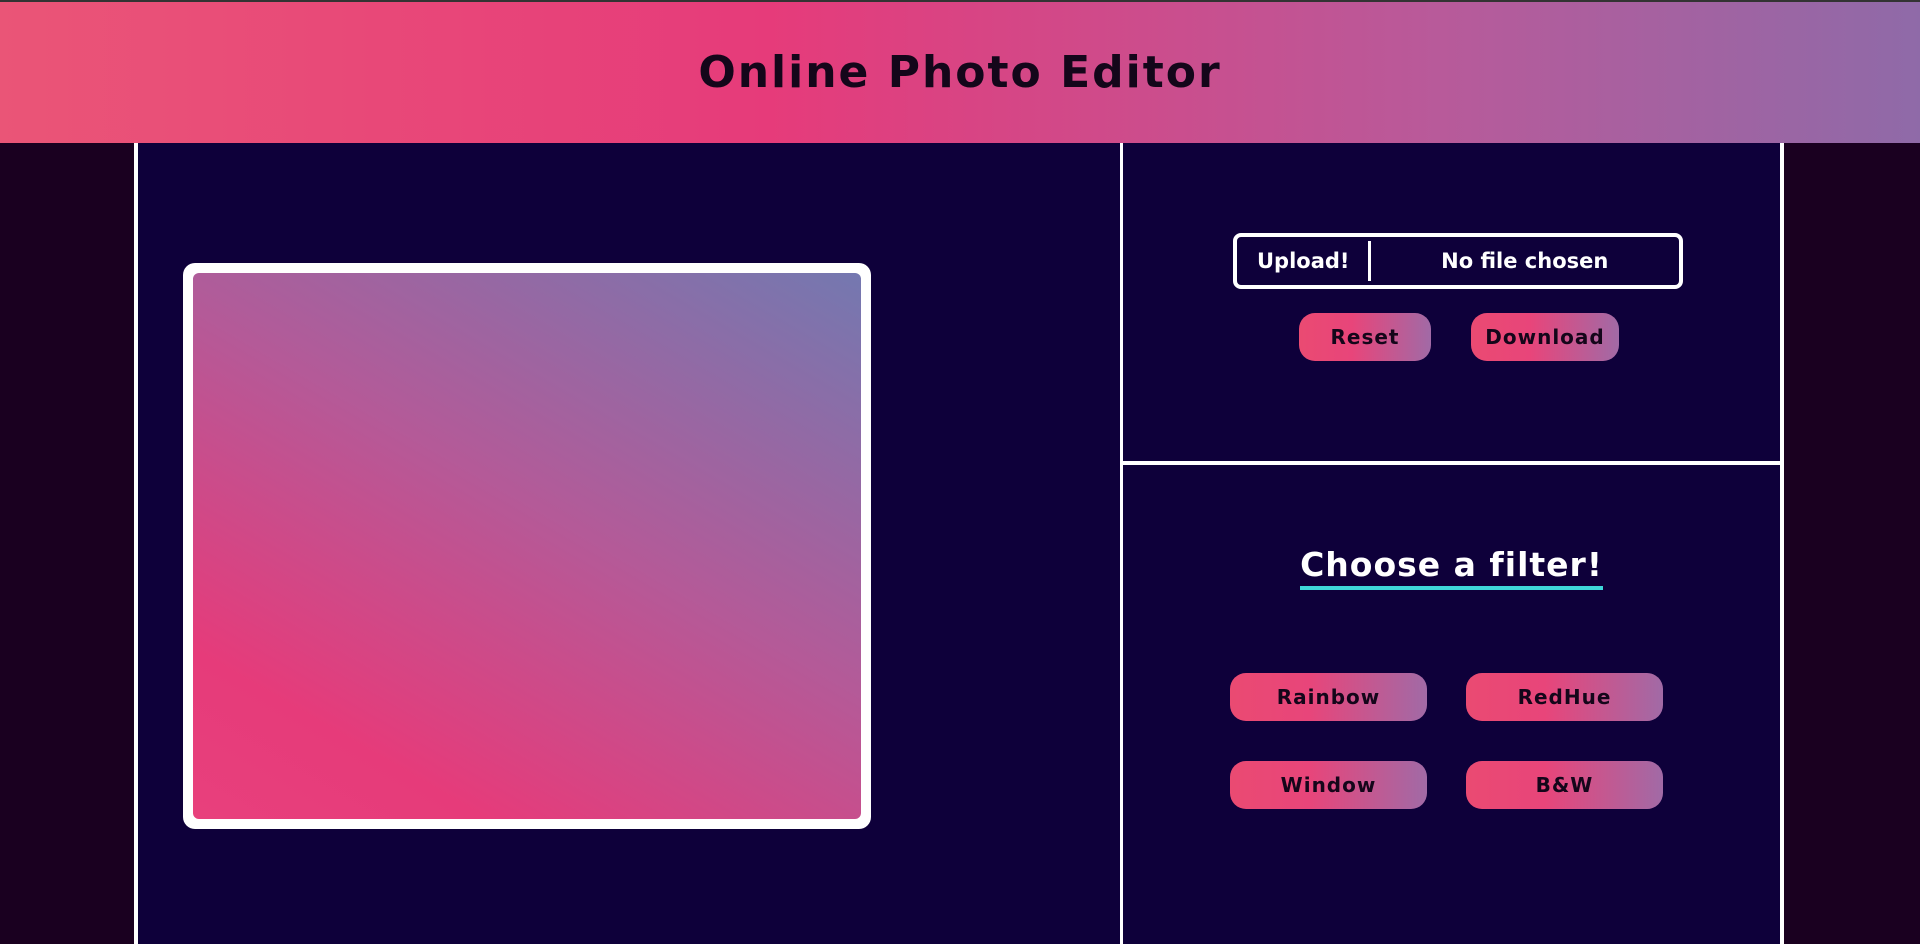 The image size is (1920, 944). Describe the element at coordinates (1525, 261) in the screenshot. I see `file-status-text: No file chosen` at that location.